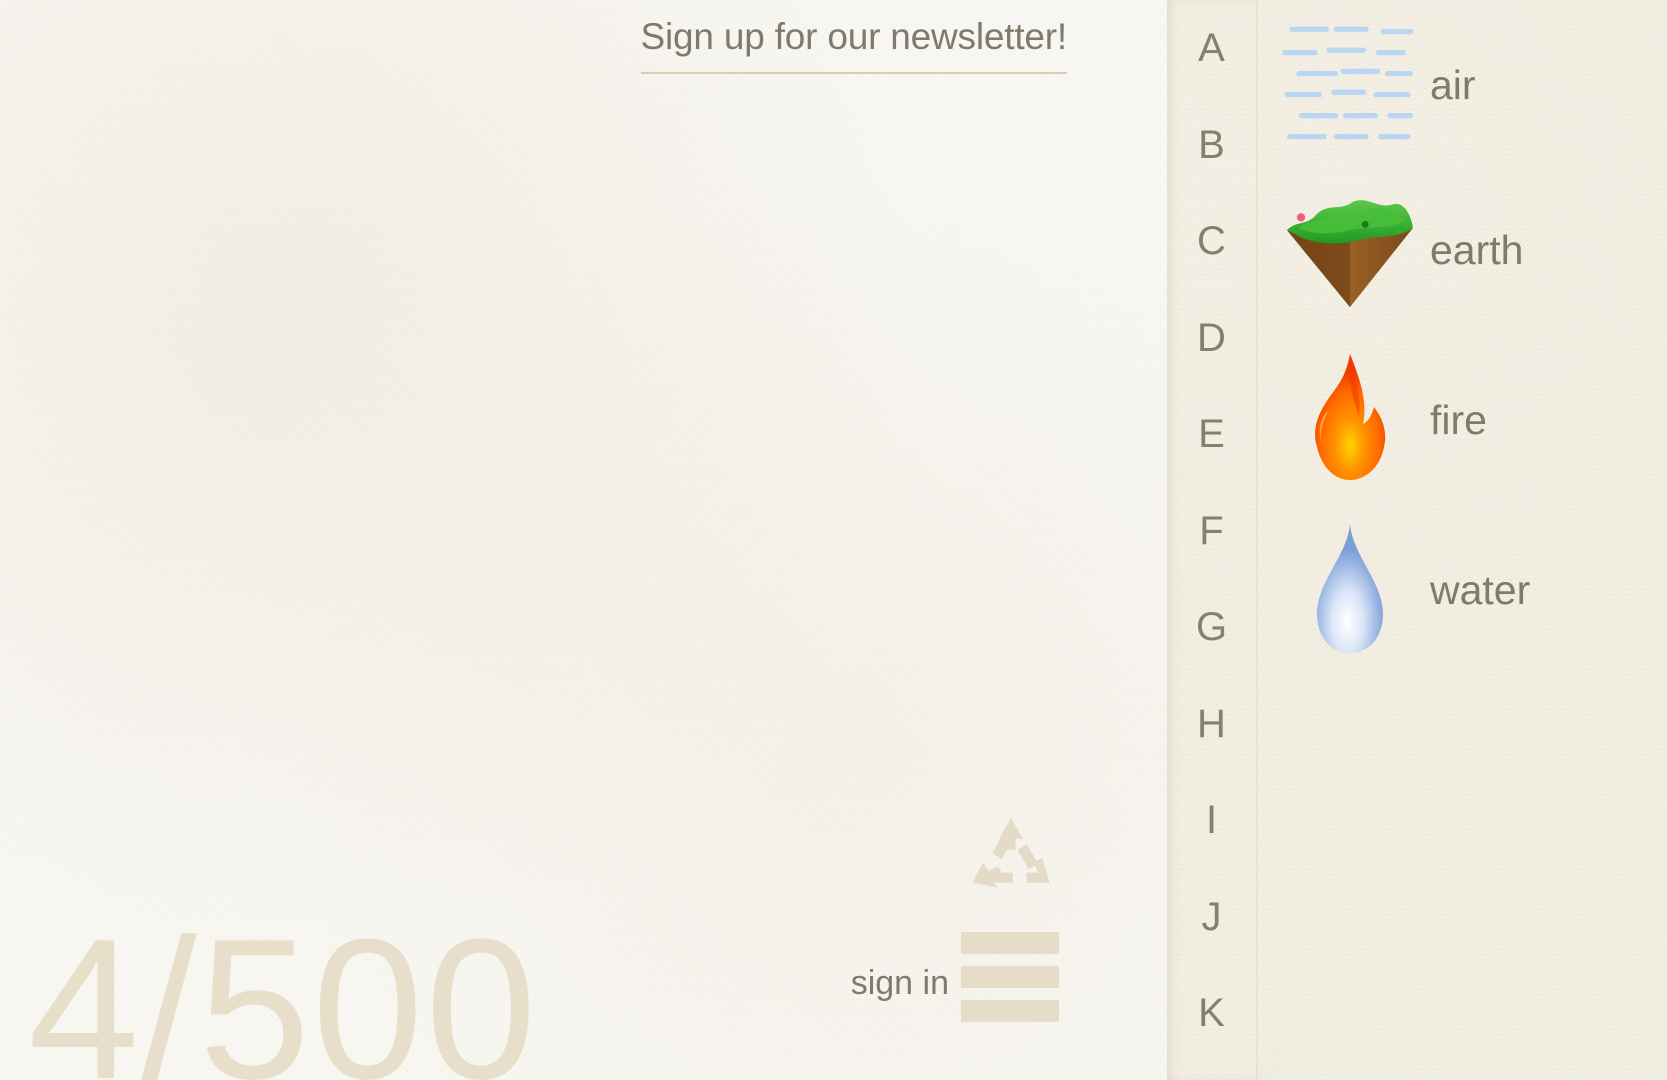 This screenshot has width=1667, height=1080. I want to click on library-item-air: air, so click(1462, 85).